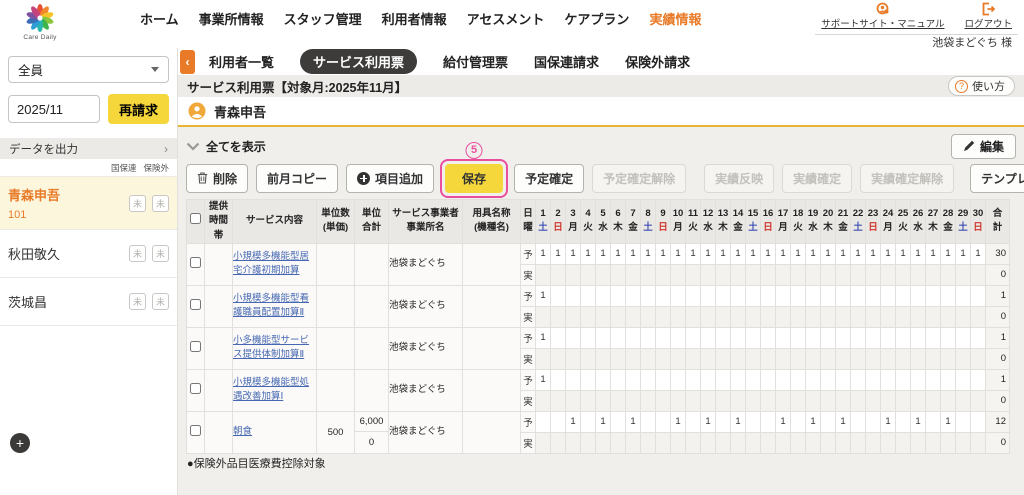  Describe the element at coordinates (138, 109) in the screenshot. I see `requery-button: 再請求` at that location.